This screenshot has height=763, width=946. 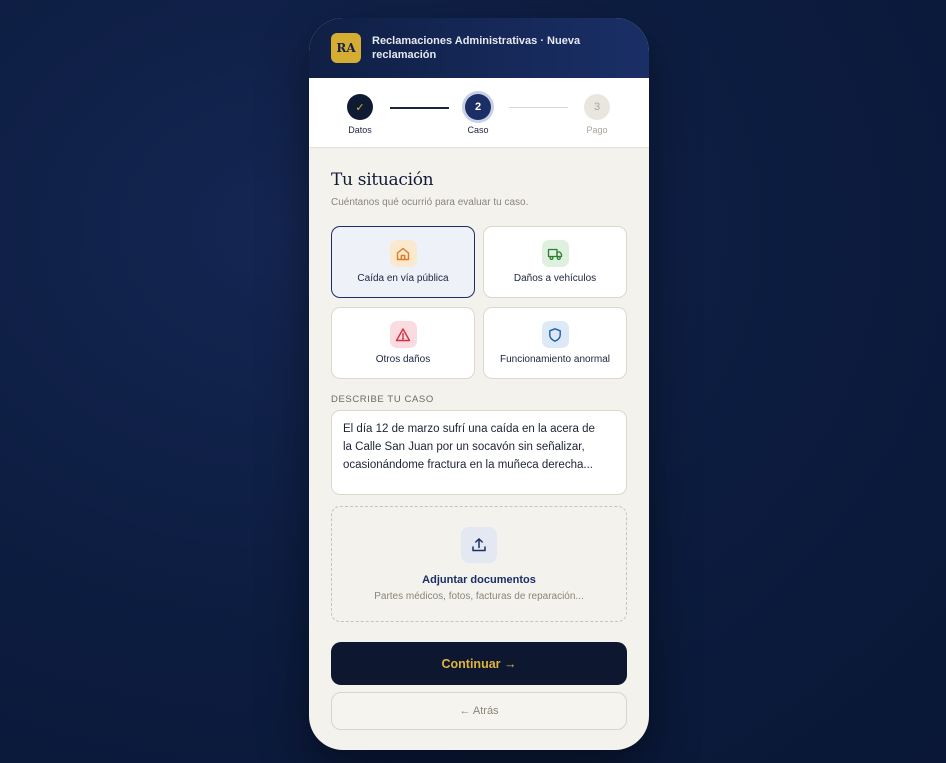 I want to click on option-otros-danos: Otros daños, so click(x=403, y=343).